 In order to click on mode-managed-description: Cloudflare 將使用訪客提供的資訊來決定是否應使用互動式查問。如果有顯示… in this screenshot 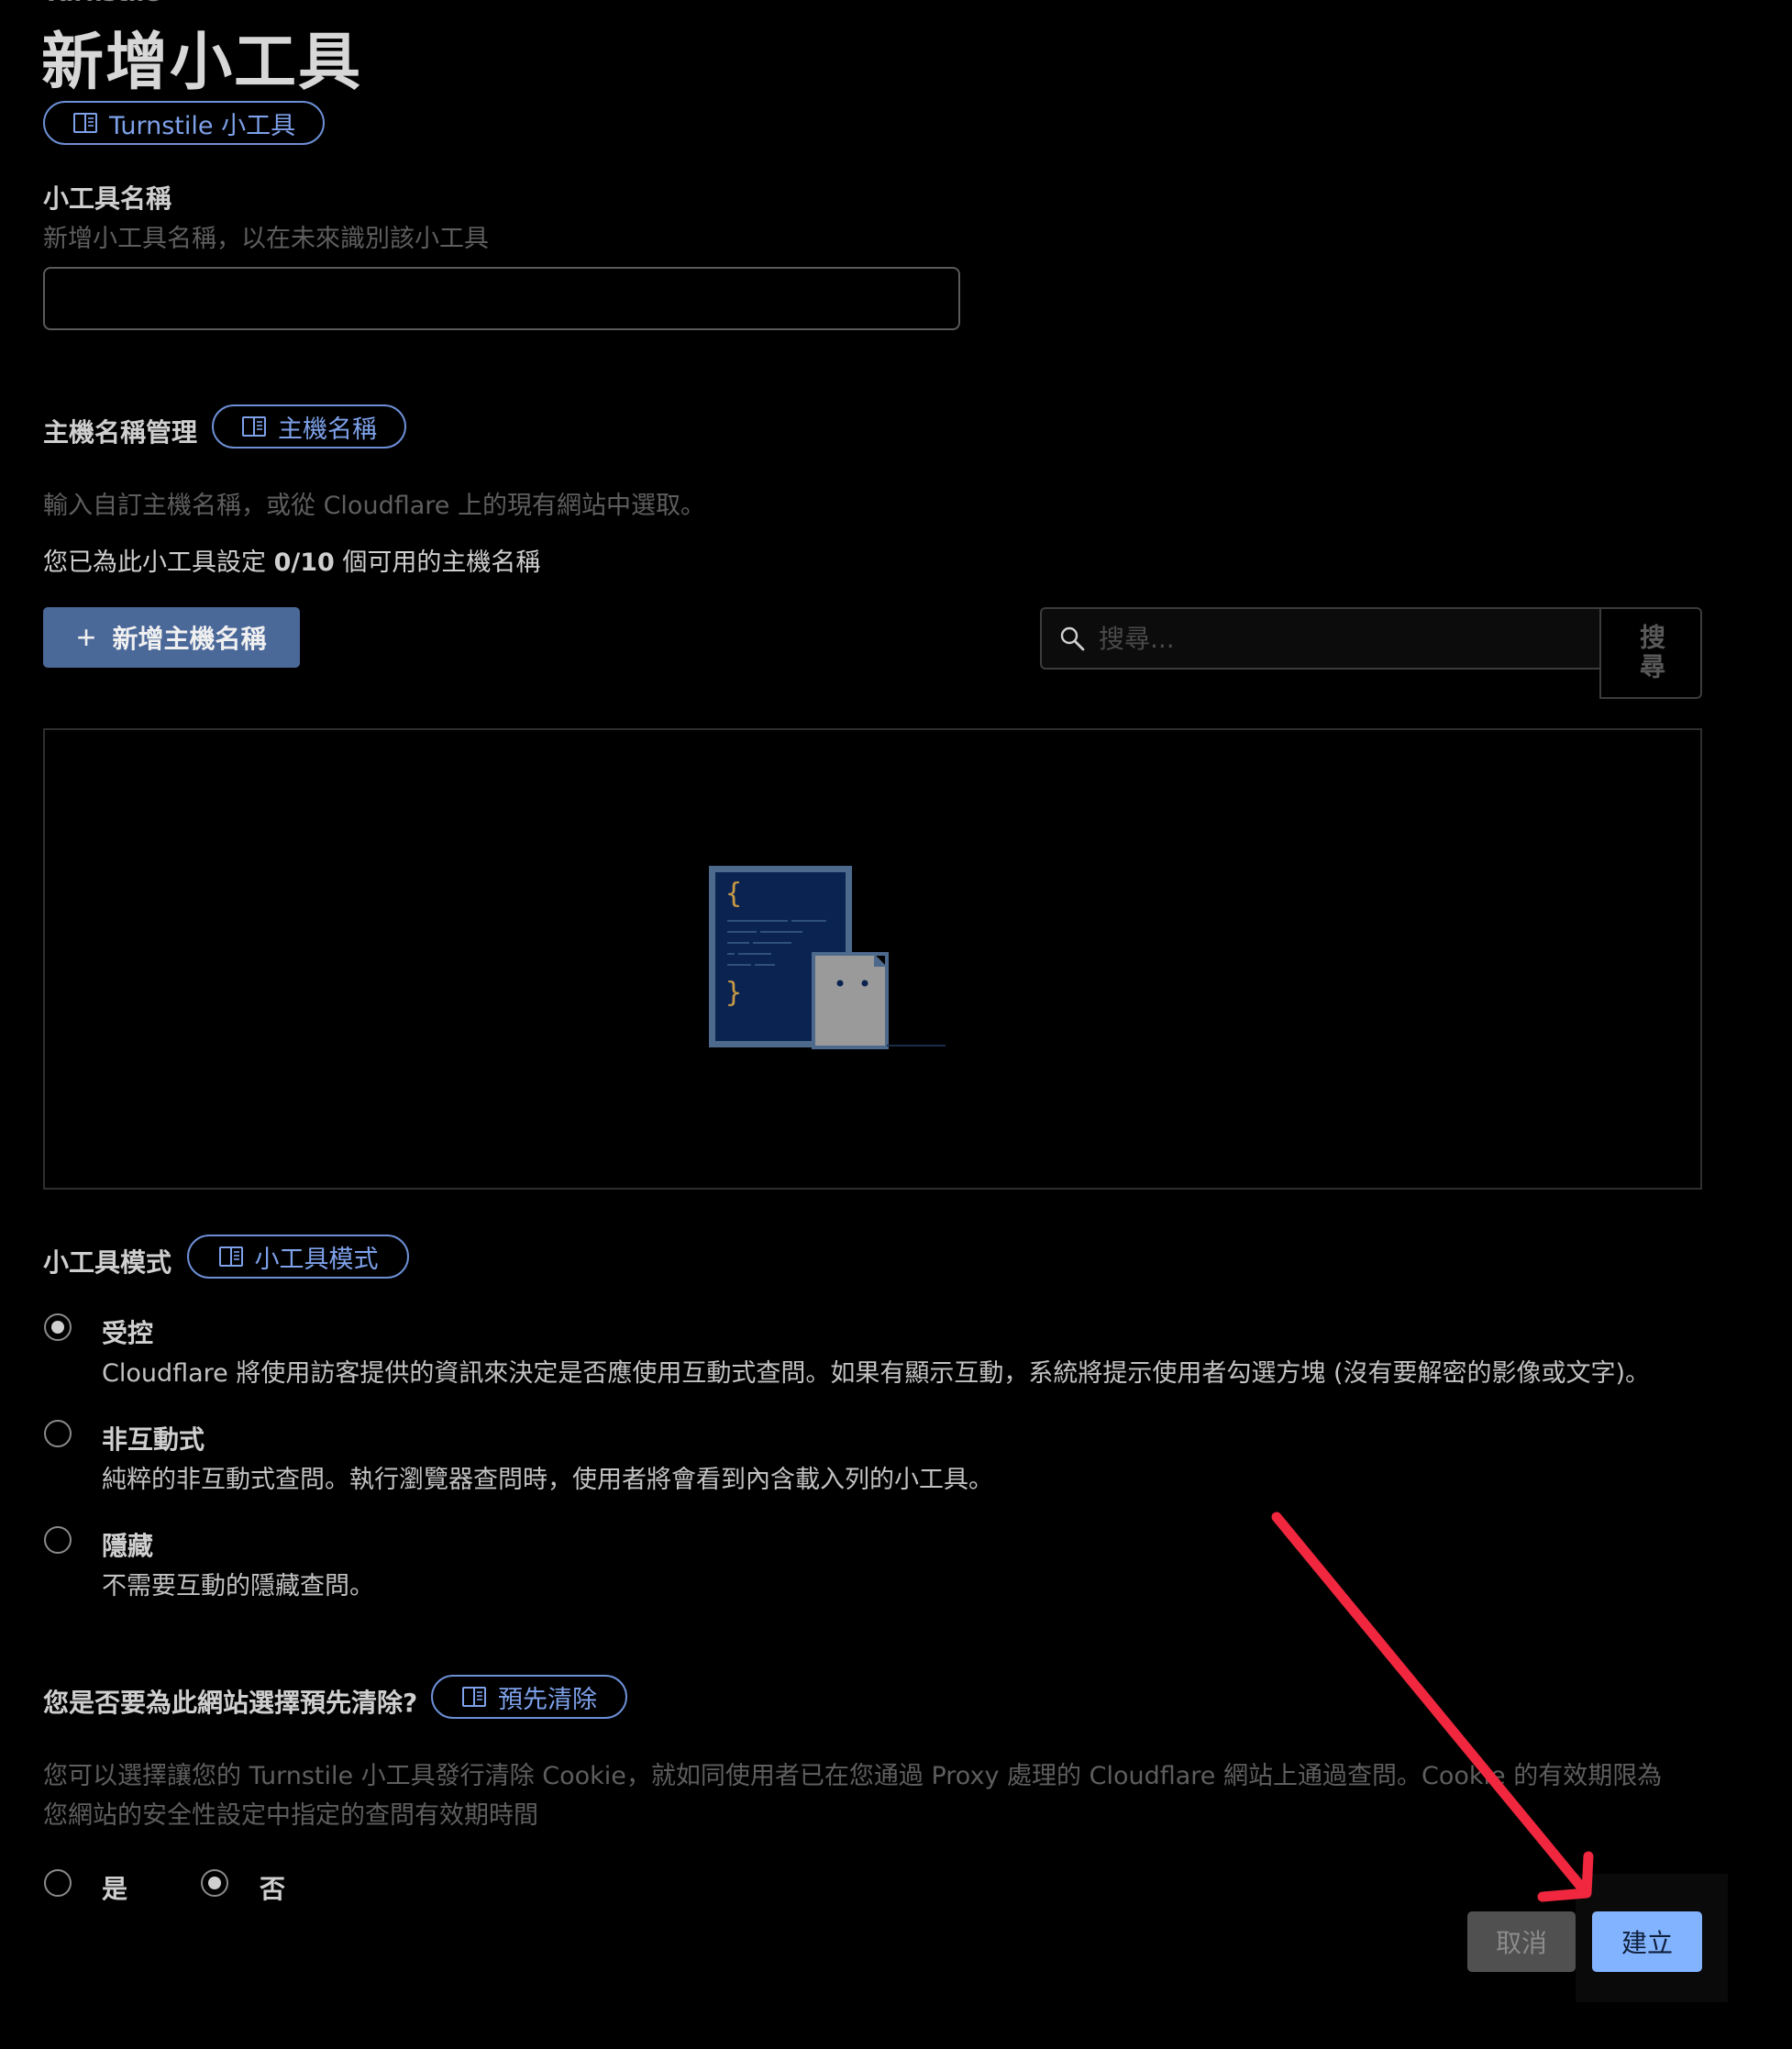, I will do `click(877, 1373)`.